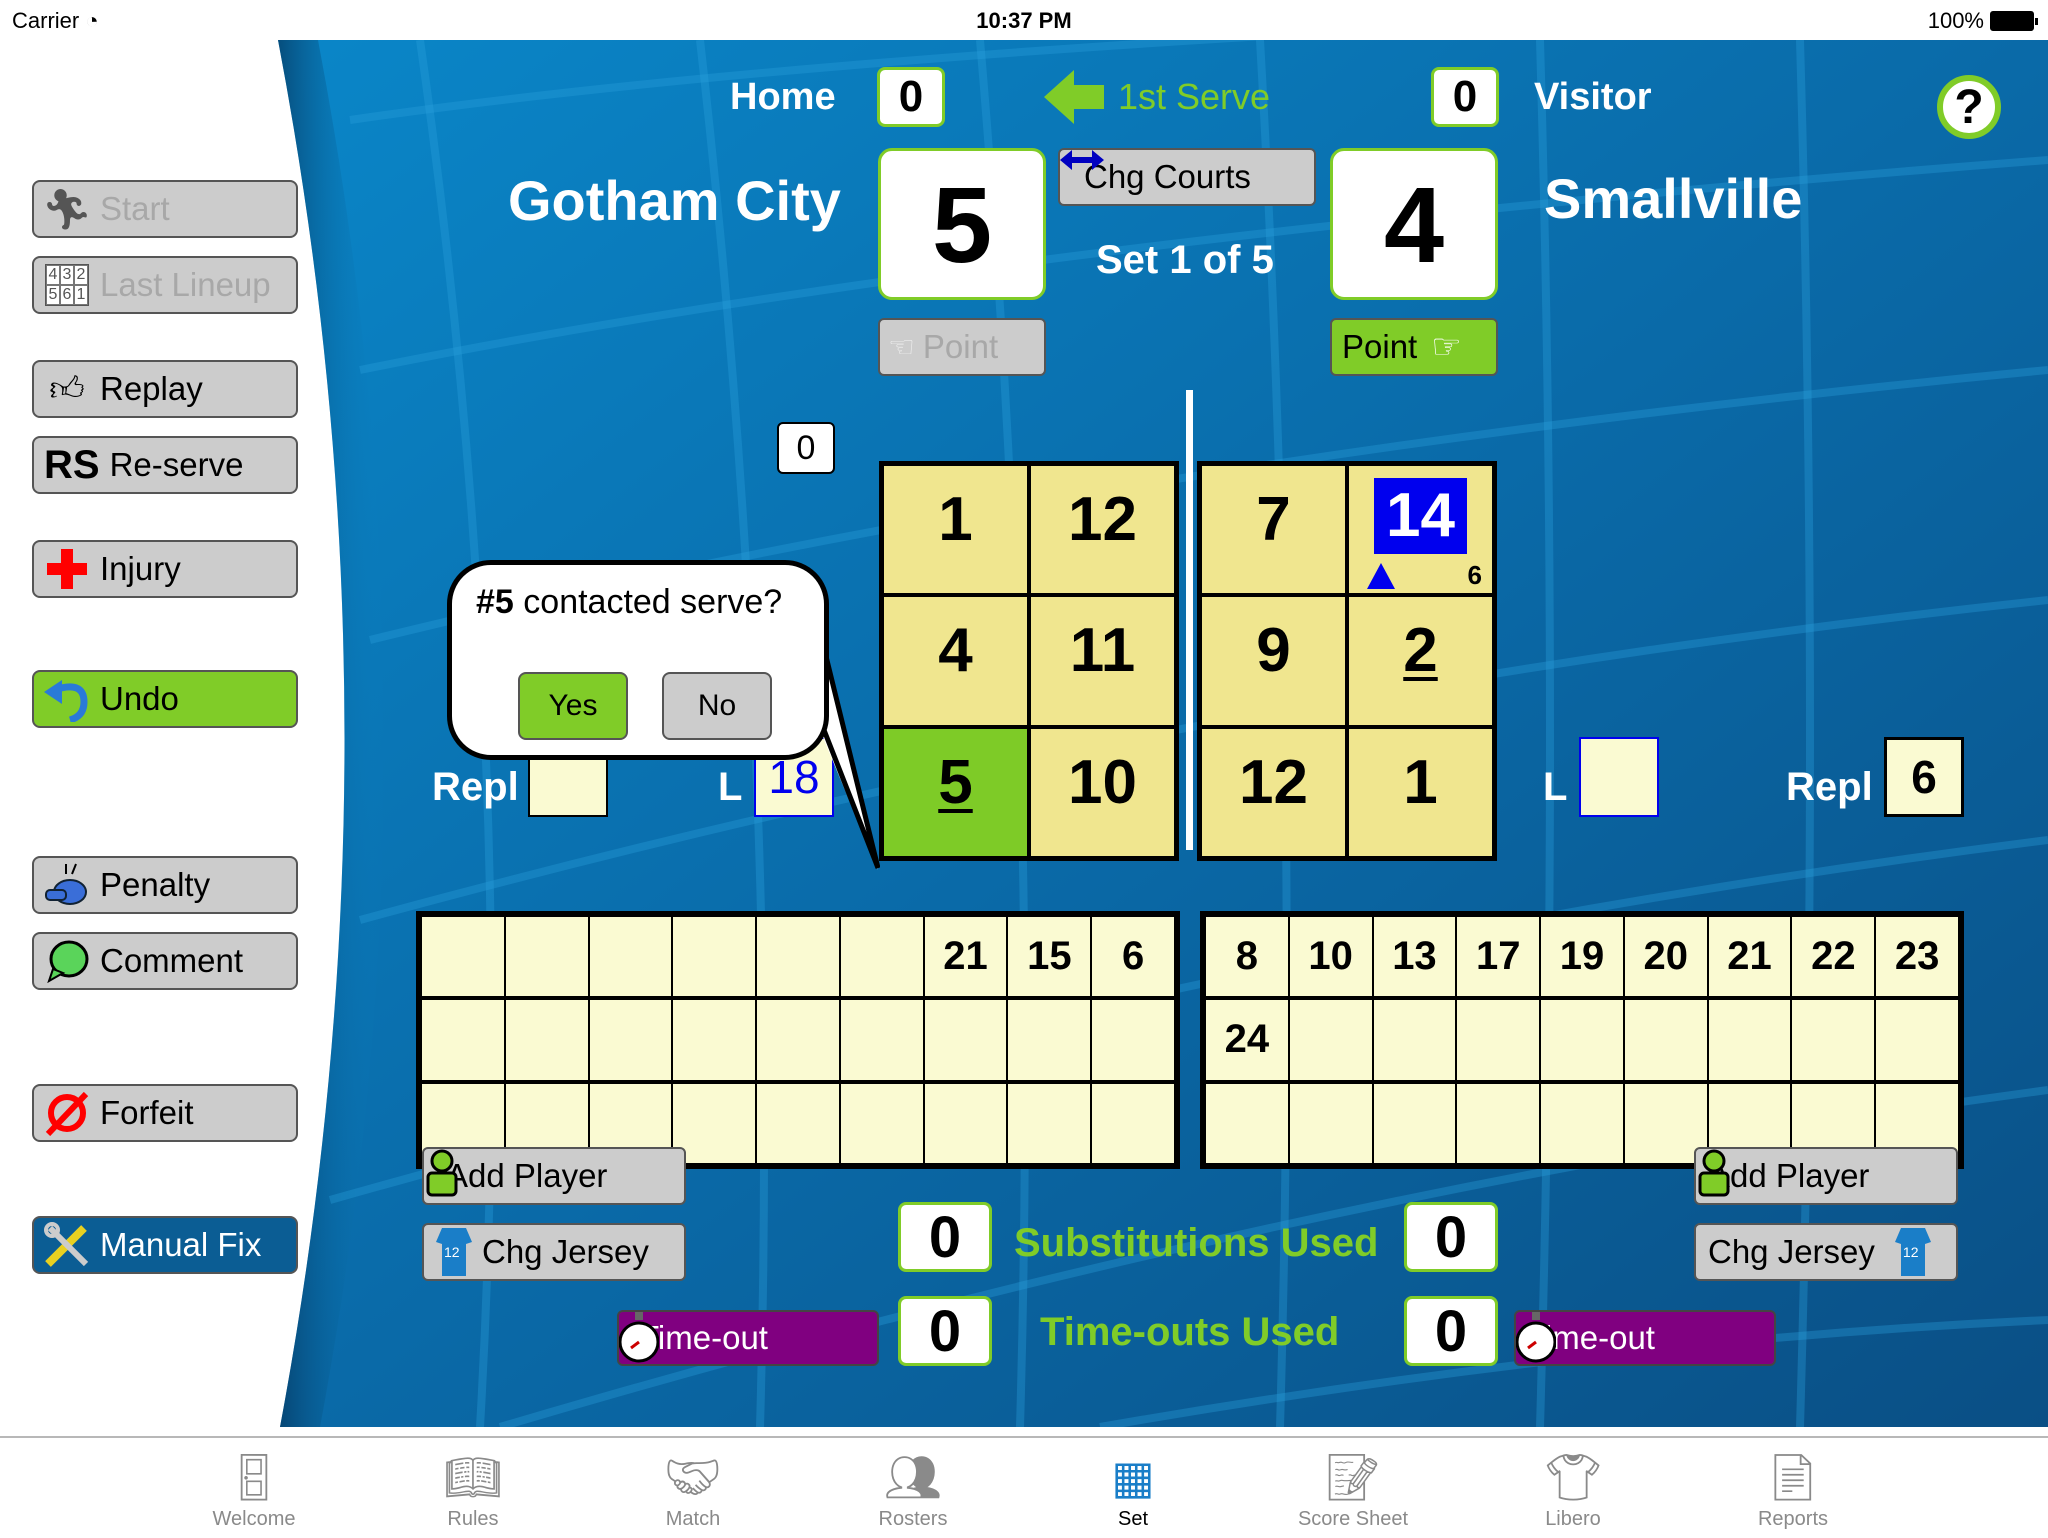 This screenshot has height=1538, width=2048. Describe the element at coordinates (181, 1244) in the screenshot. I see `manual-fix-label: Manual Fix` at that location.